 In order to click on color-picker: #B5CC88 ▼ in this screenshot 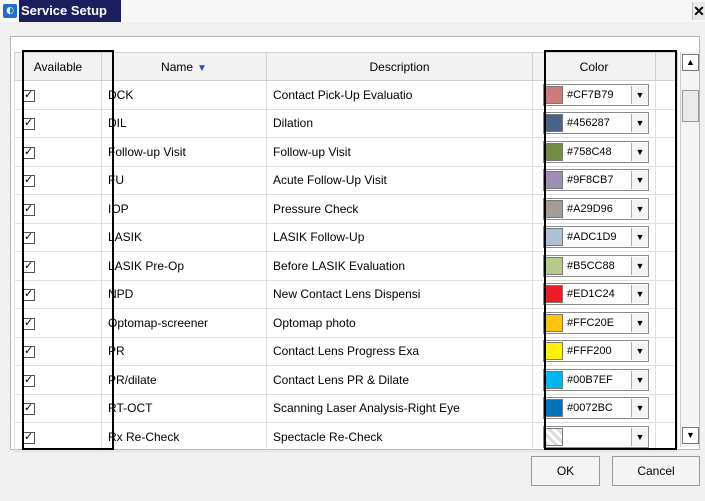, I will do `click(596, 265)`.